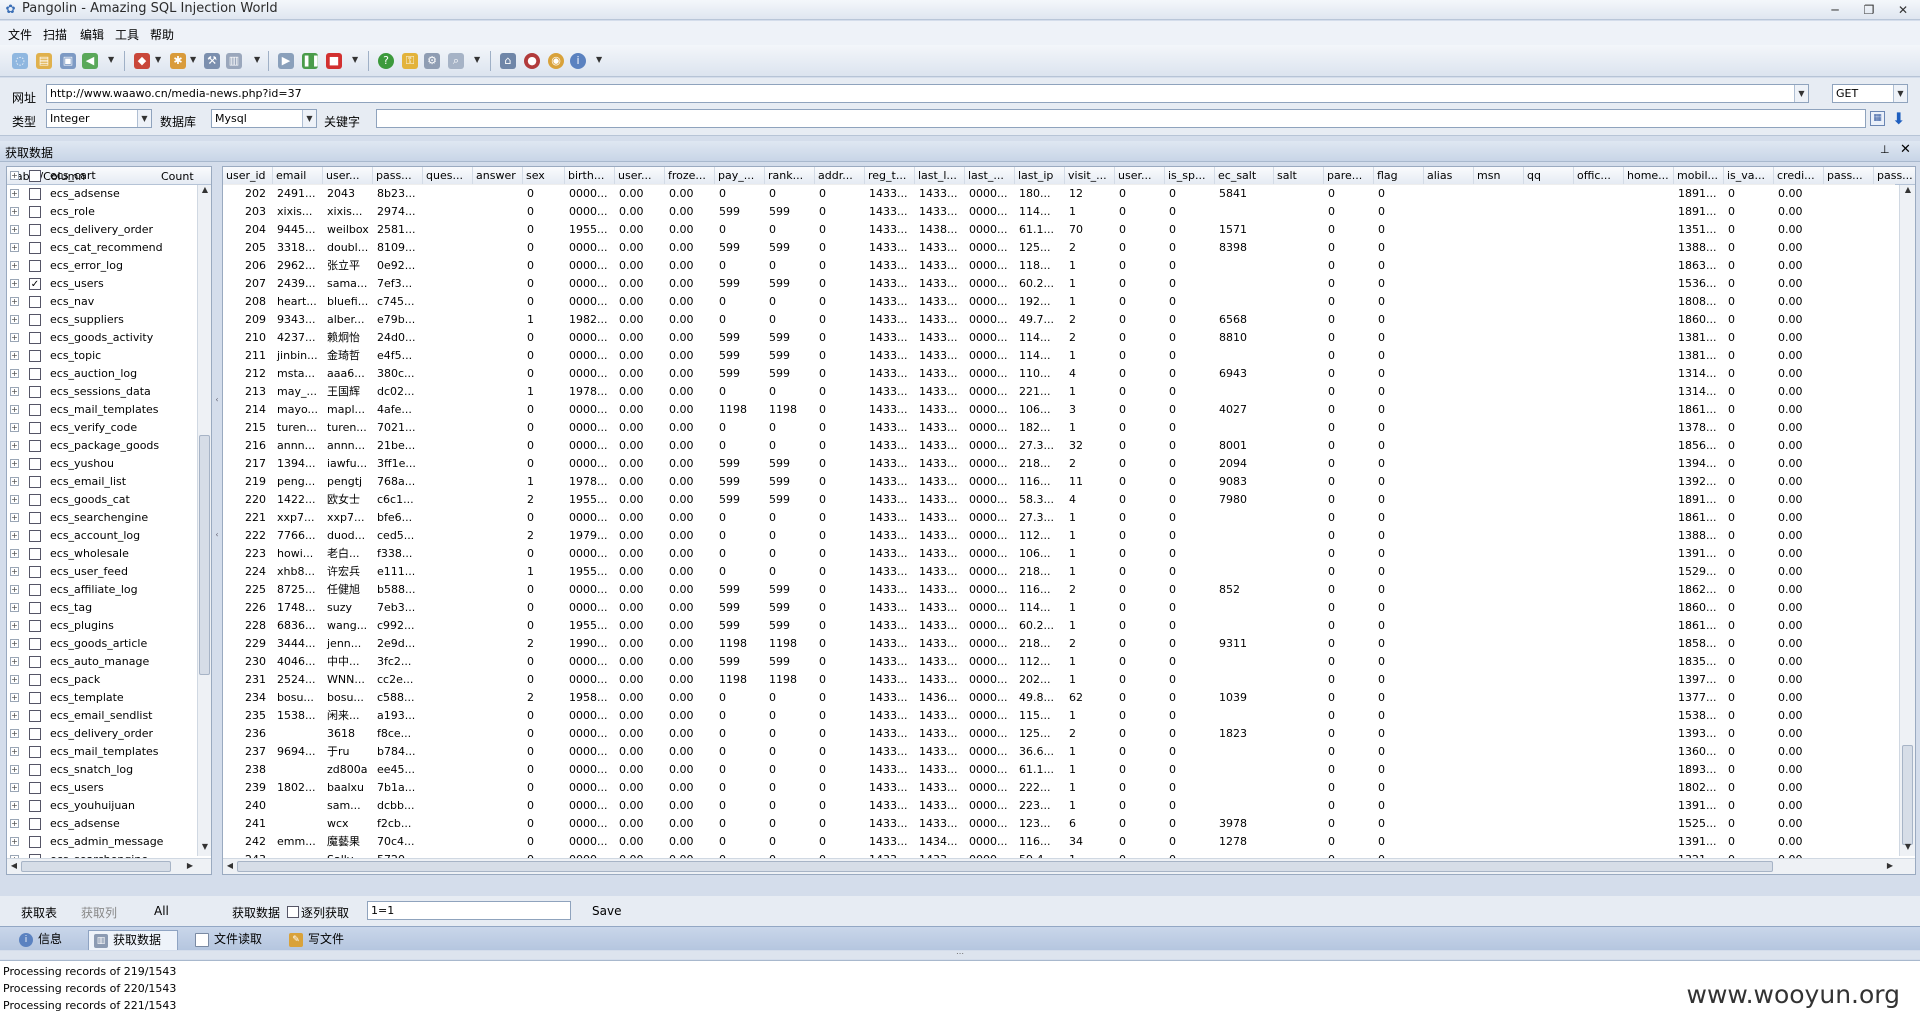 The image size is (1920, 1022). Describe the element at coordinates (102, 176) in the screenshot. I see `tree-item: + ecs_cart` at that location.